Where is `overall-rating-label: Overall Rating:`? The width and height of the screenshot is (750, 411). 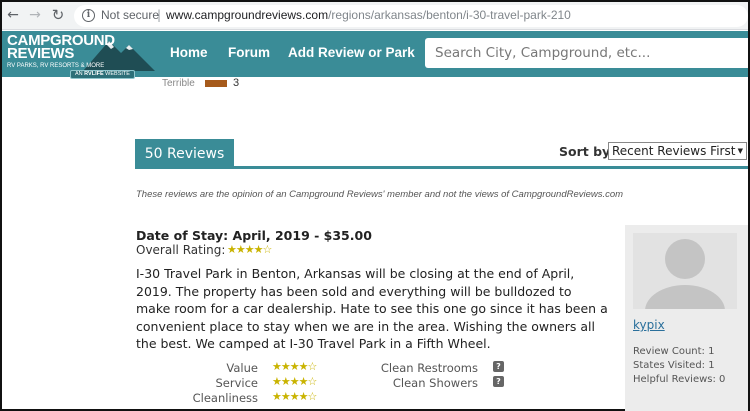 overall-rating-label: Overall Rating: is located at coordinates (181, 250).